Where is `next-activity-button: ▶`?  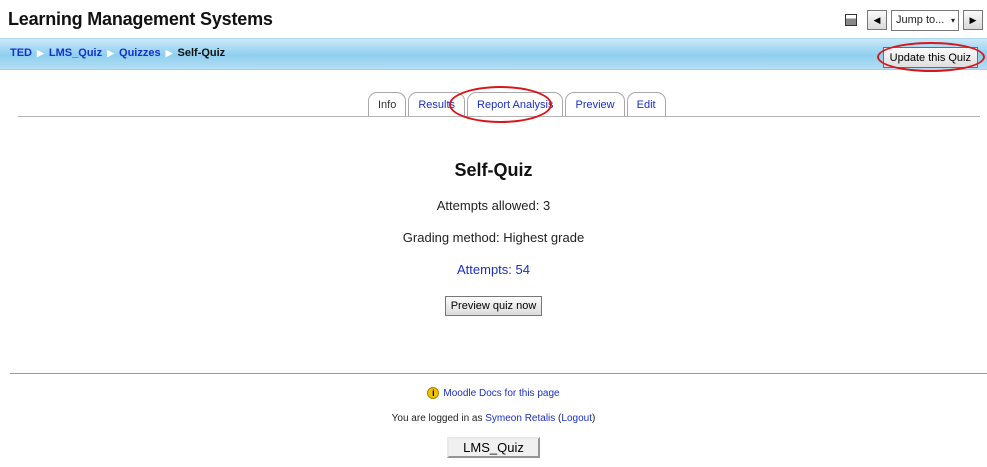
next-activity-button: ▶ is located at coordinates (973, 20).